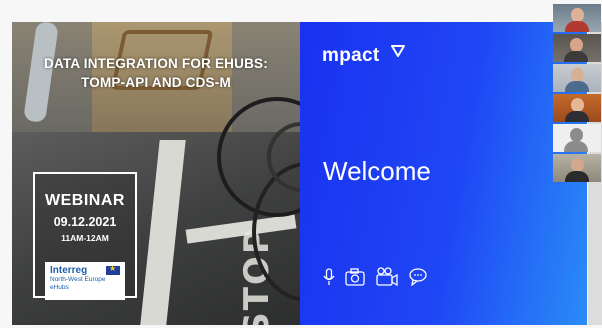  Describe the element at coordinates (85, 200) in the screenshot. I see `webinar-label: WEBINAR` at that location.